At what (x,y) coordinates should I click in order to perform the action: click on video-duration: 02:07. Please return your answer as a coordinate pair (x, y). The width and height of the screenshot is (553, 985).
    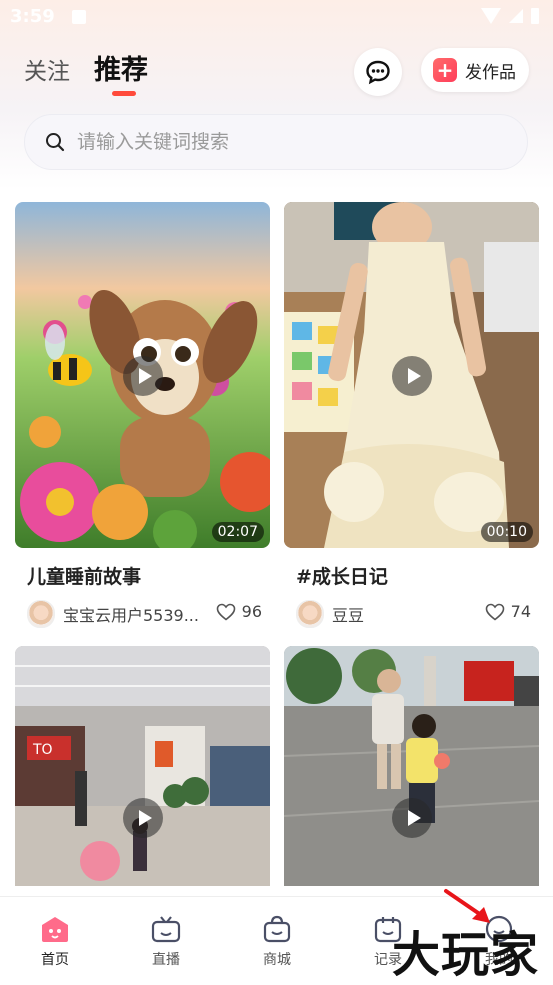
    Looking at the image, I should click on (237, 532).